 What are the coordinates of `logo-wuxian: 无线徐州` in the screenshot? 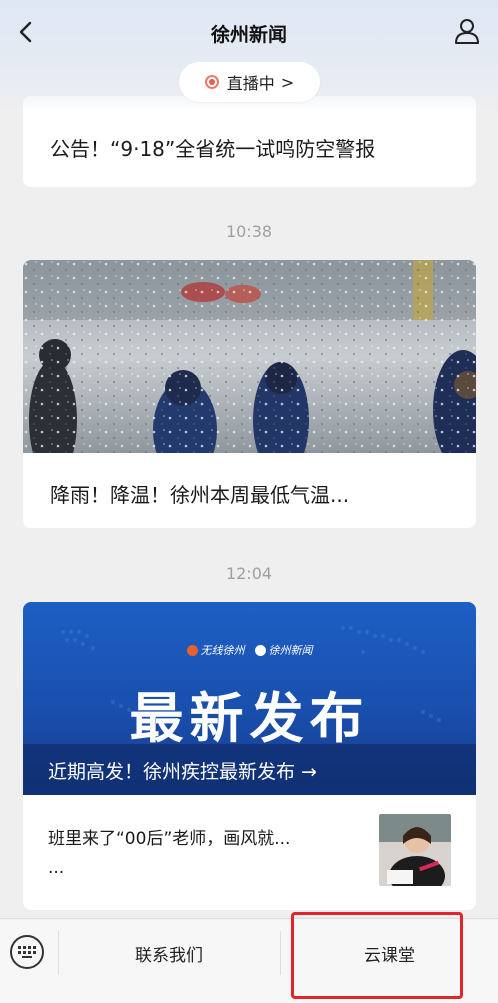 It's located at (215, 650).